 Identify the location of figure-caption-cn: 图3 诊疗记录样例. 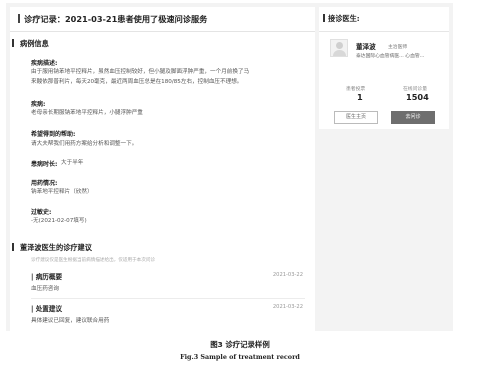
(240, 344).